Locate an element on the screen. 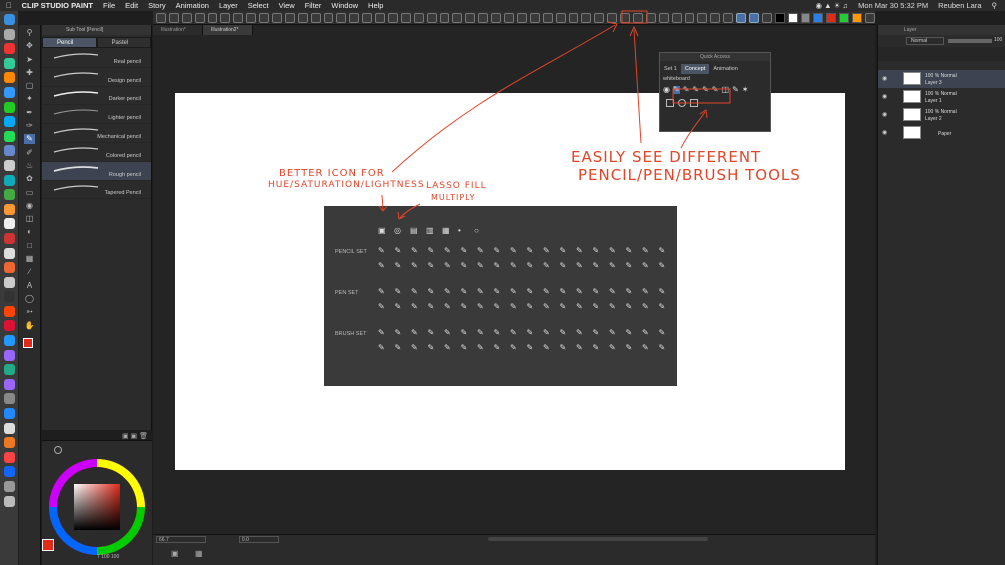 Image resolution: width=1005 pixels, height=565 pixels. annotation-easily-see: EASILY SEE DIFFERENT is located at coordinates (666, 157).